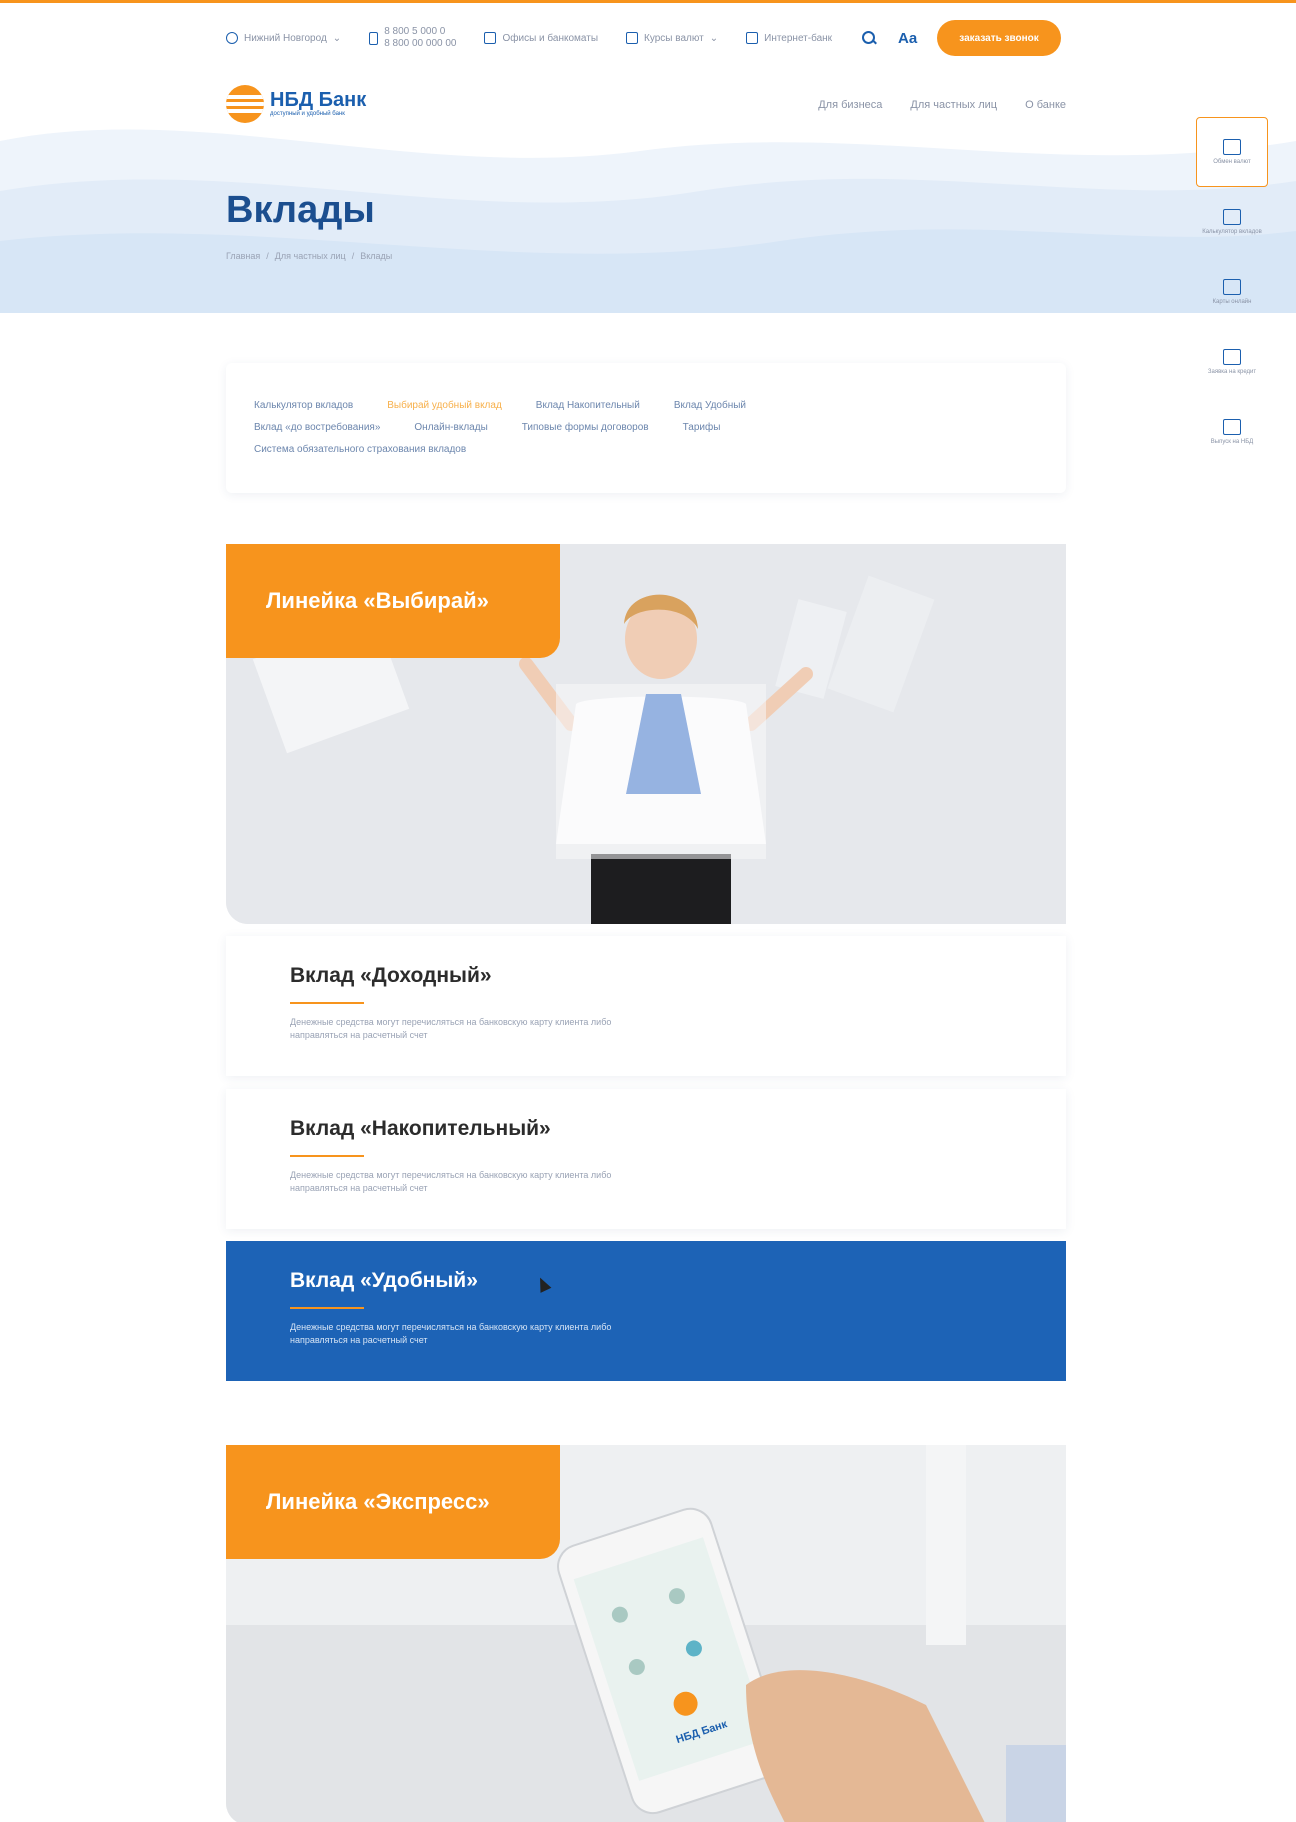 This screenshot has width=1296, height=1822. Describe the element at coordinates (907, 38) in the screenshot. I see `font-size-toggle: Aa` at that location.